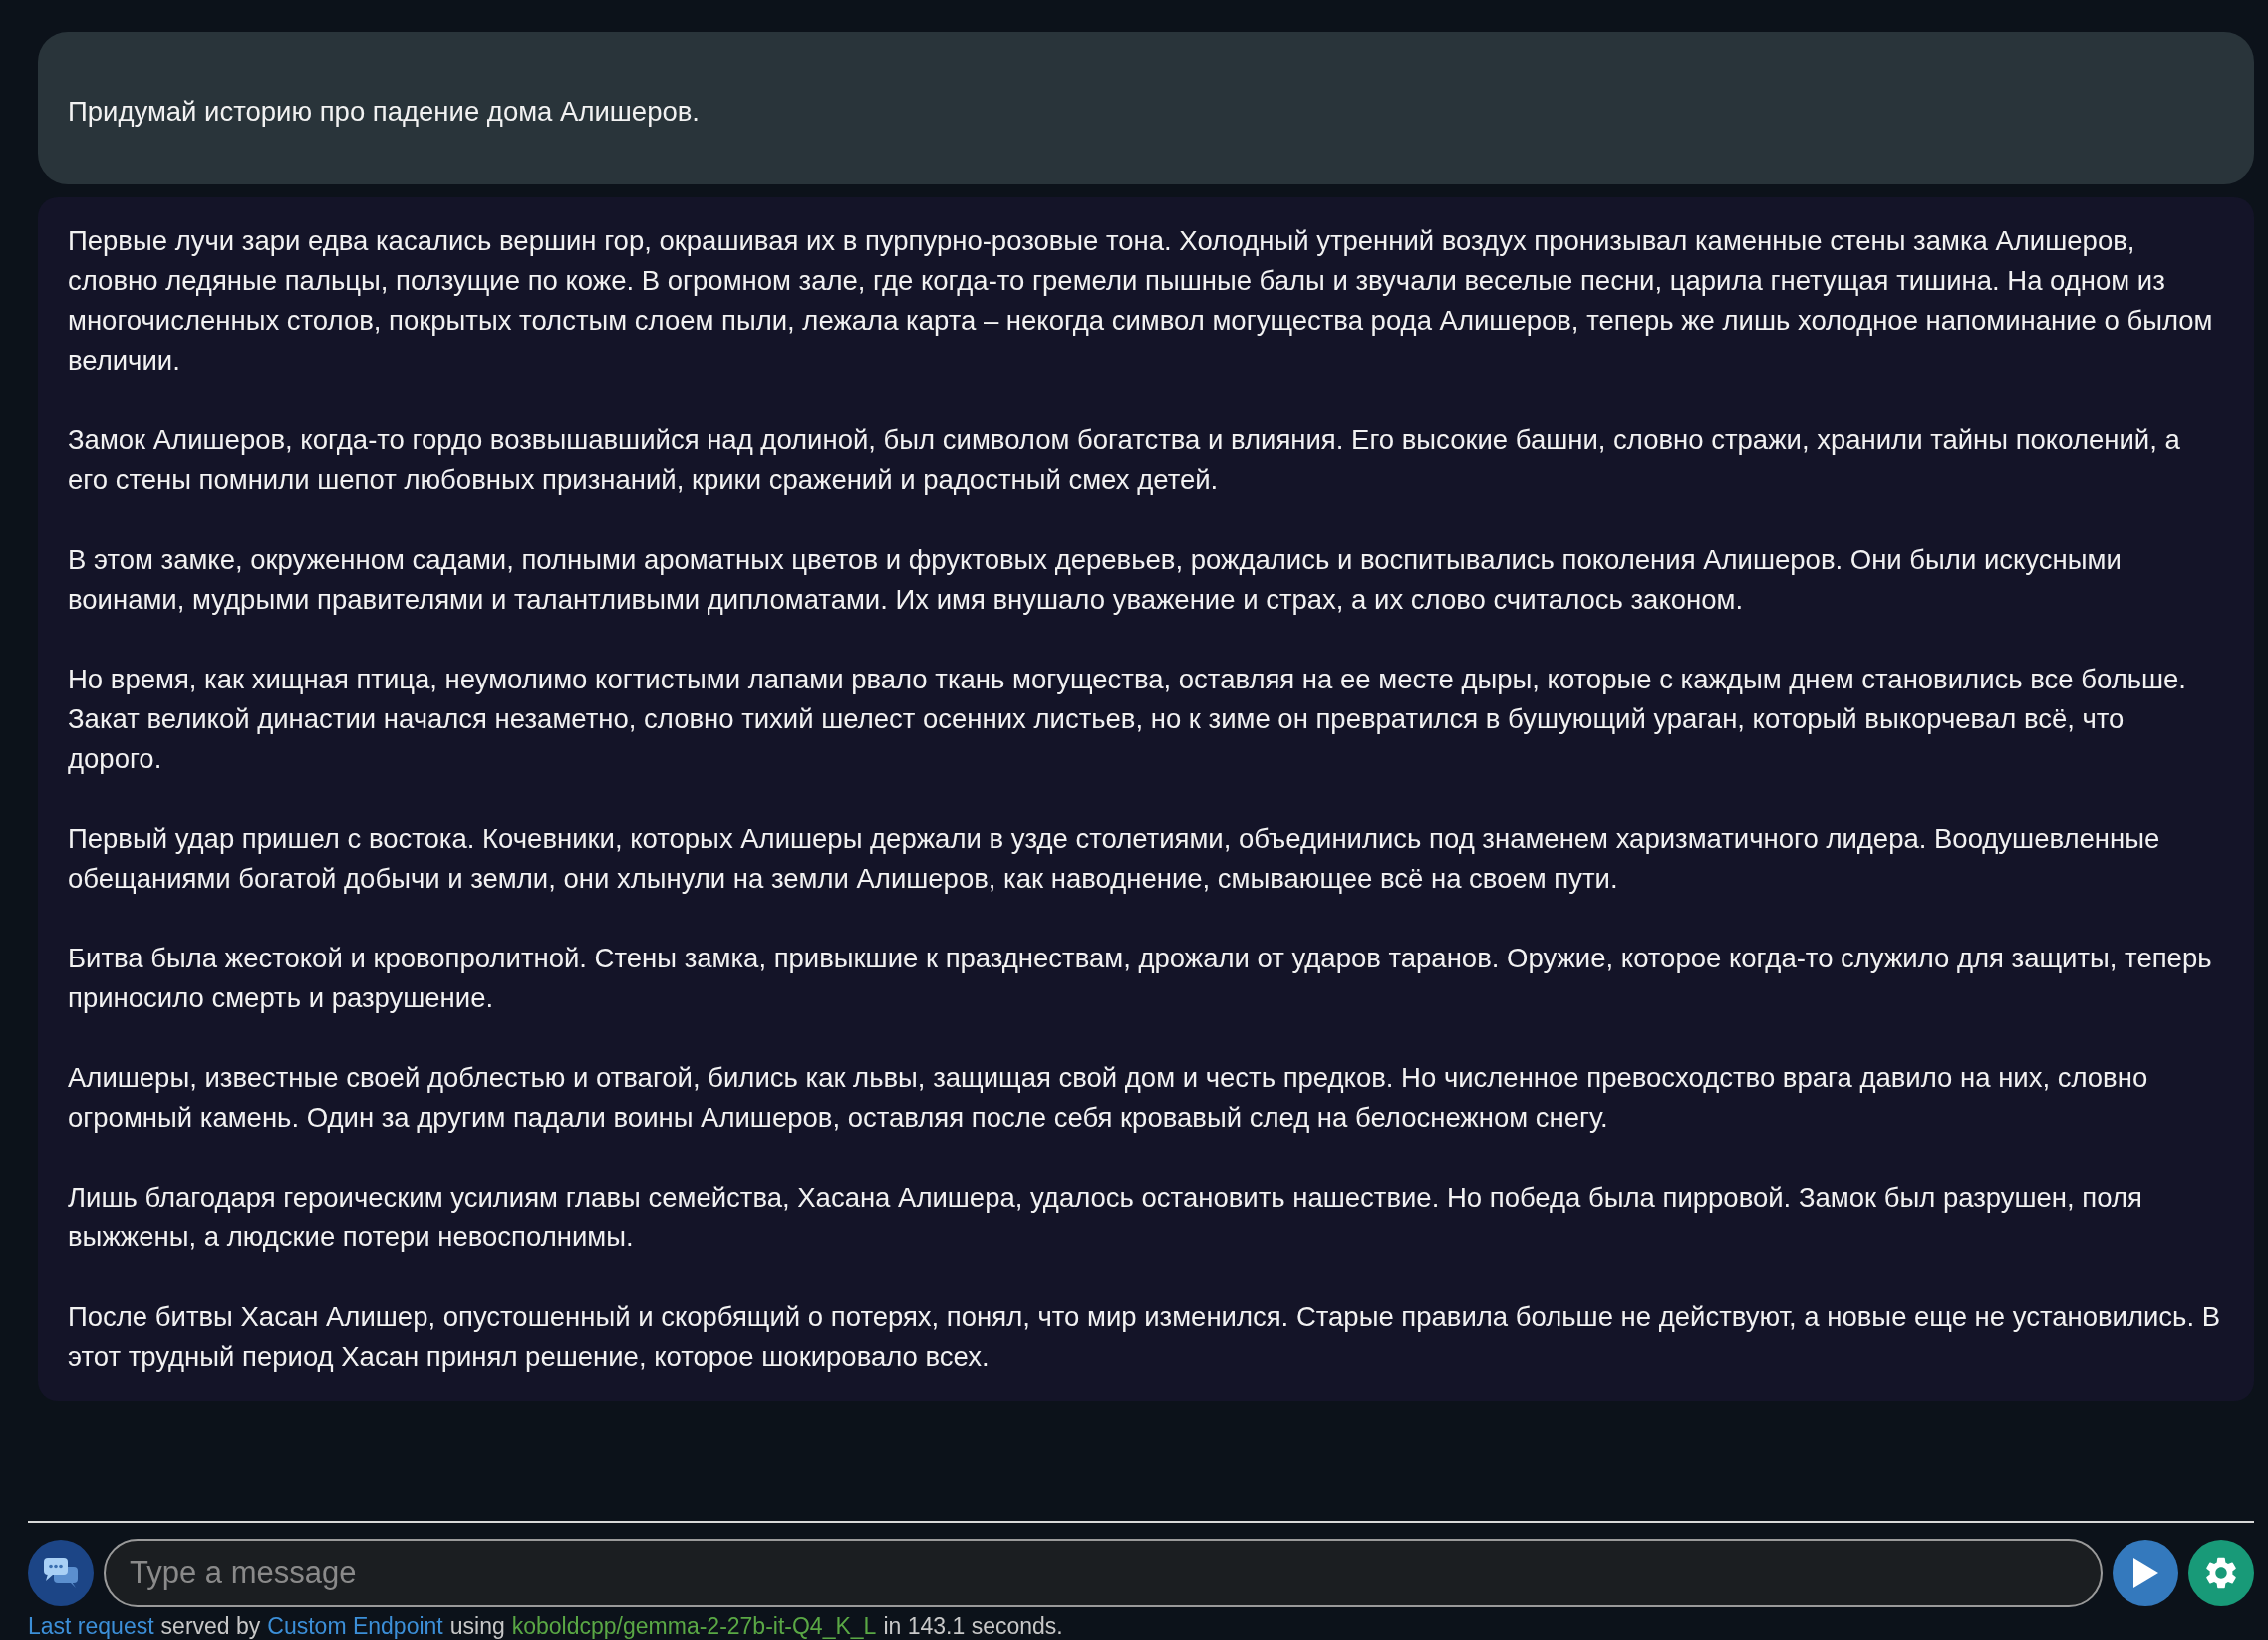 This screenshot has height=1640, width=2268. What do you see at coordinates (1115, 859) in the screenshot?
I see `message-paragraph: Первый удар пришел с востока. Кочевники, которых Алишеры держали в узде столетиями, объединились под знаменем харизматичного лидера. Воодушевленные обещаниями богатой добычи и земли, они хлынули на земли Алишеров, как наводнение, смывающее всё на своем пути.` at bounding box center [1115, 859].